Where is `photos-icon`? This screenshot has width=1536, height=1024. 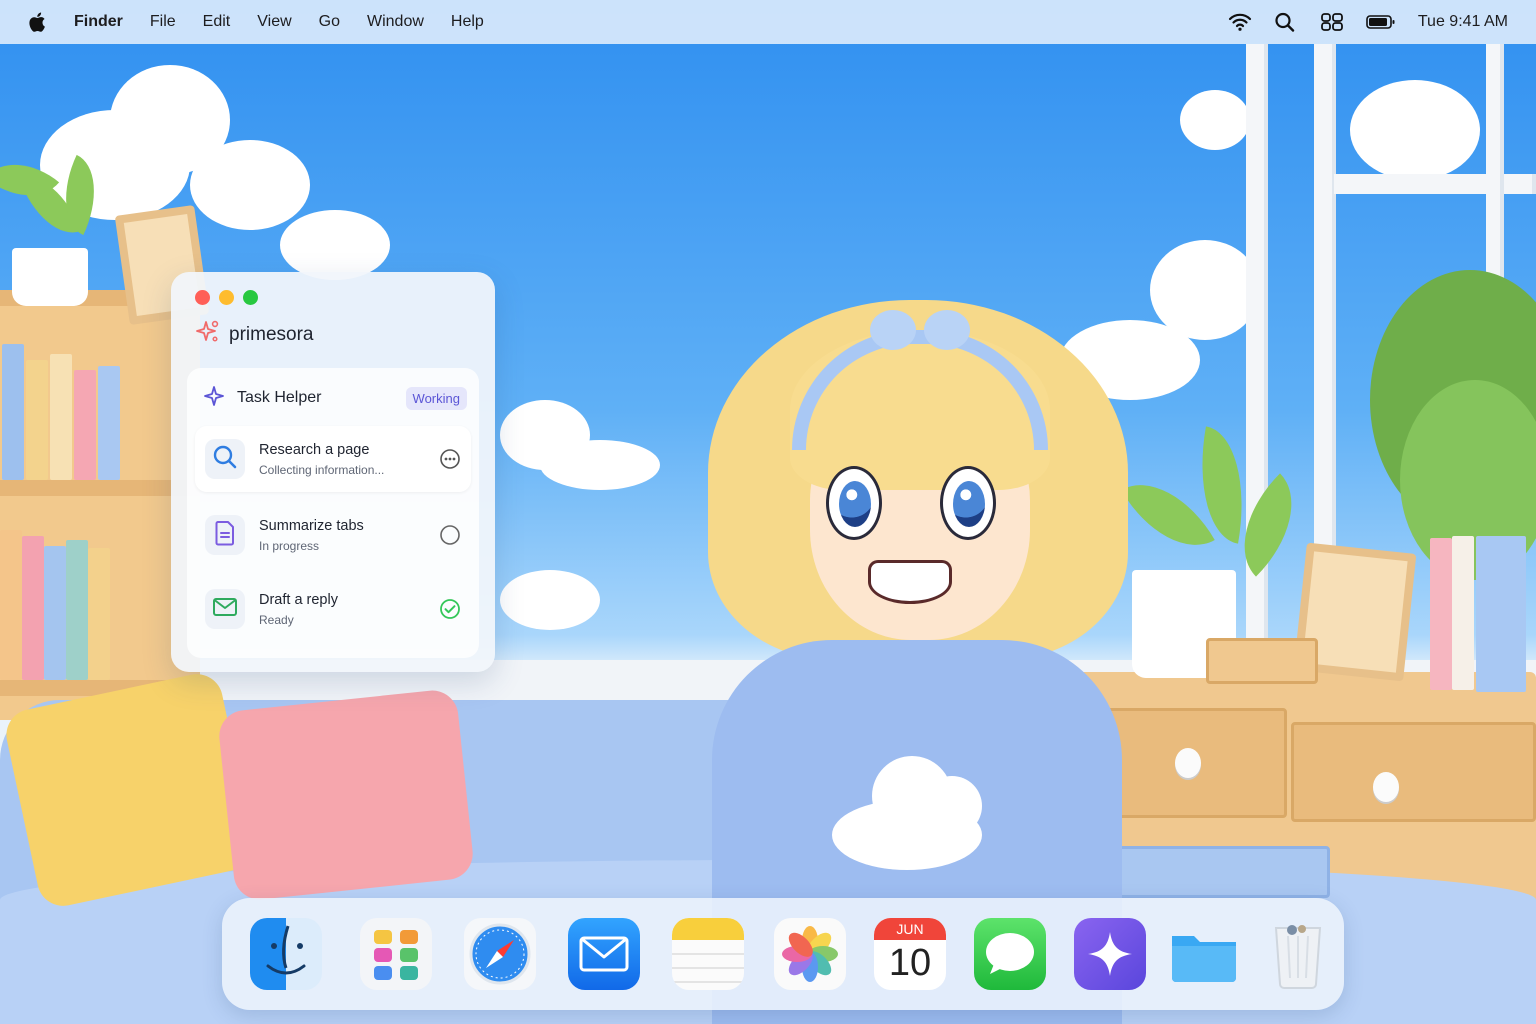
photos-icon is located at coordinates (810, 954).